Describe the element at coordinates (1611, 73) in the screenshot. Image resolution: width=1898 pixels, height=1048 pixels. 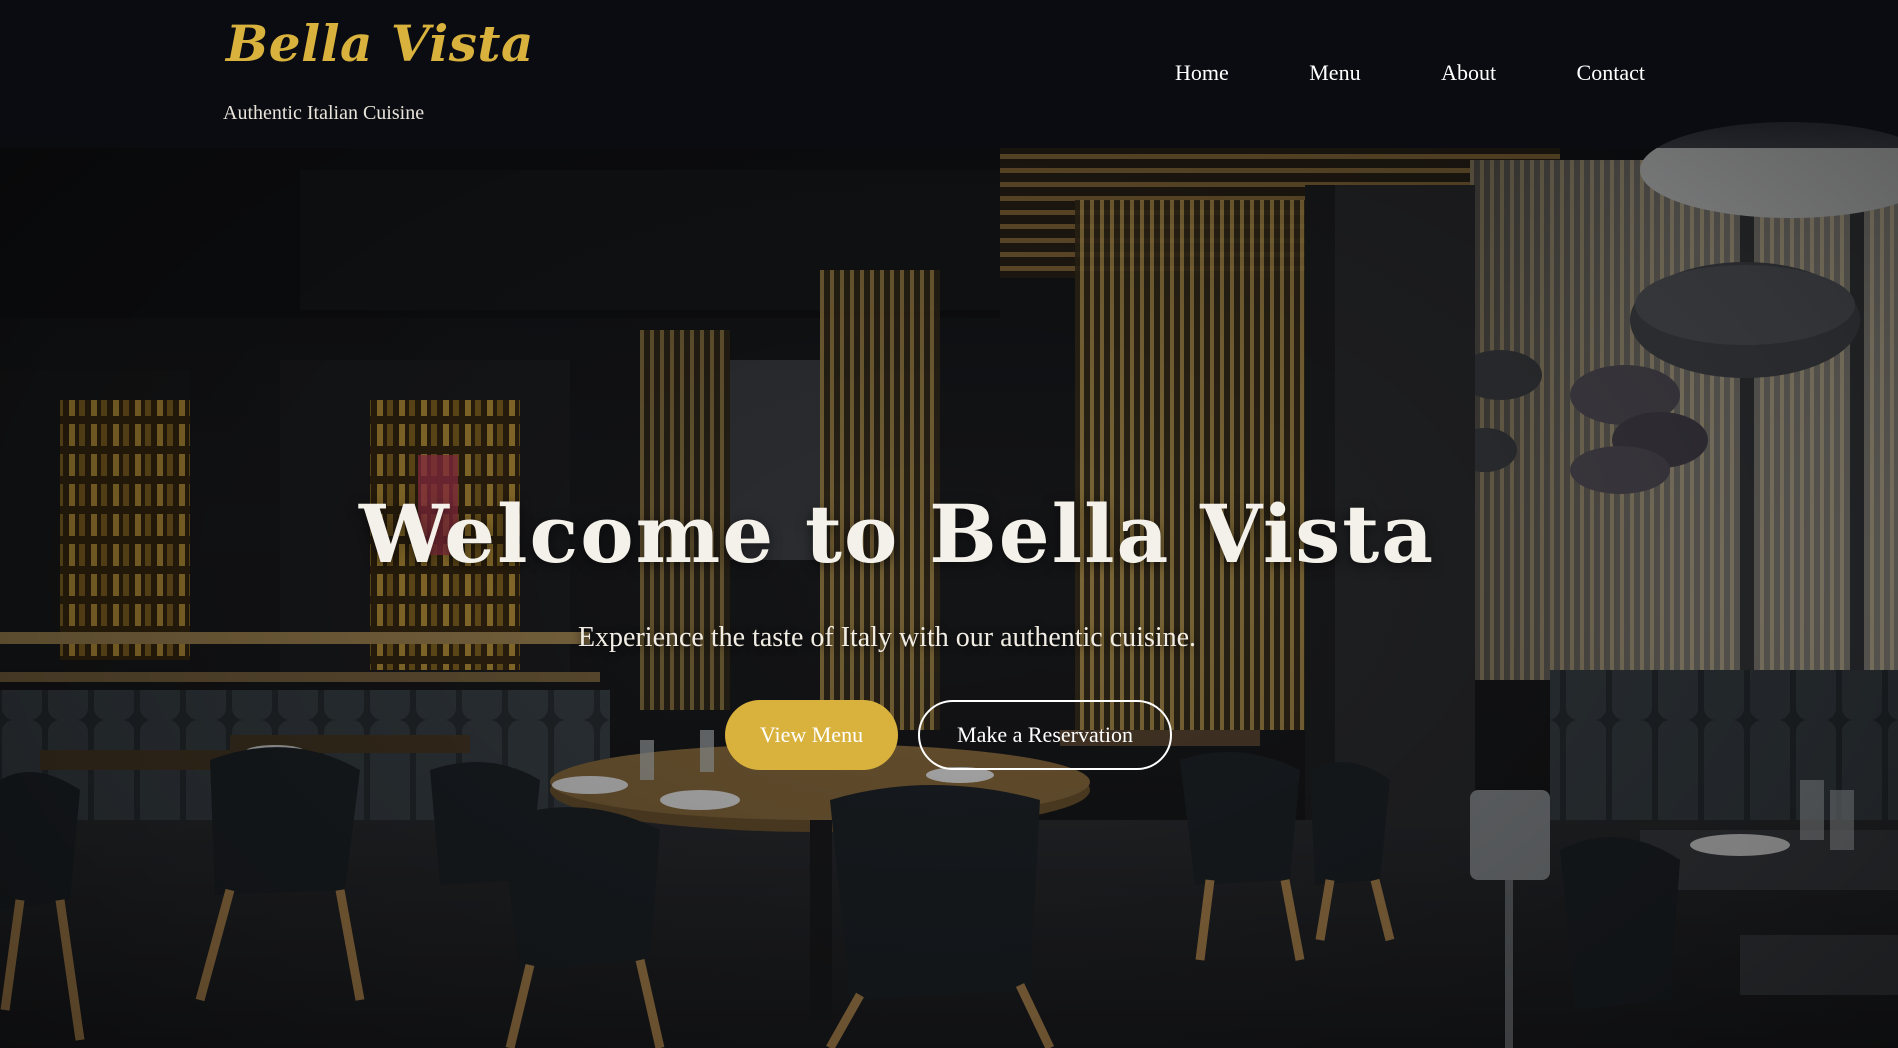
I see `nav-contact-link: Contact` at that location.